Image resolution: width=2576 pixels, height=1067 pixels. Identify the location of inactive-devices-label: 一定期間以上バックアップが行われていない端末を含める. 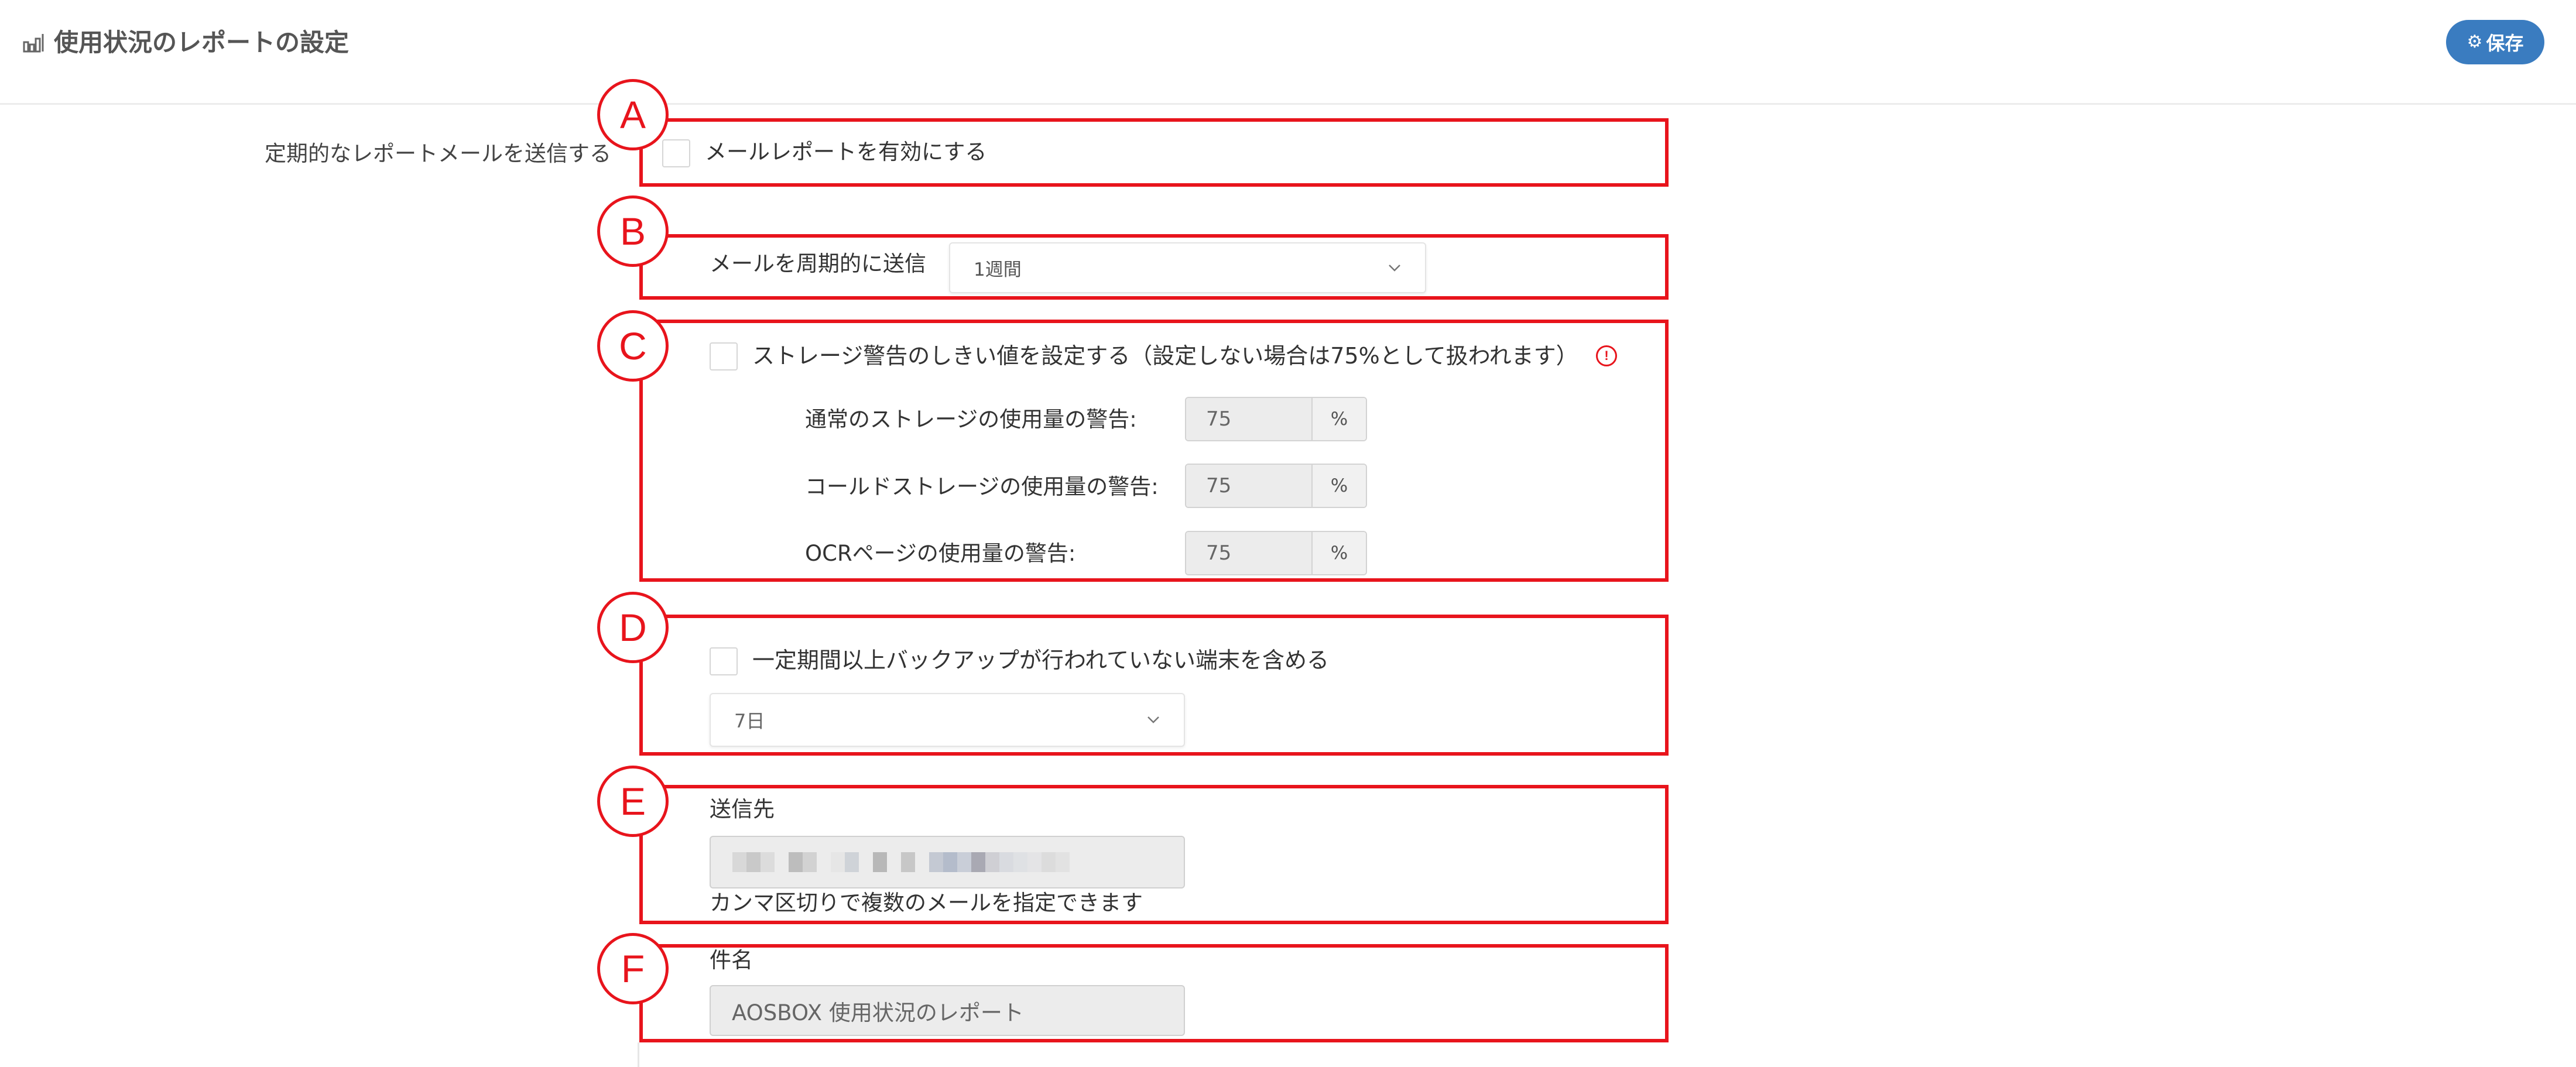
(1040, 660).